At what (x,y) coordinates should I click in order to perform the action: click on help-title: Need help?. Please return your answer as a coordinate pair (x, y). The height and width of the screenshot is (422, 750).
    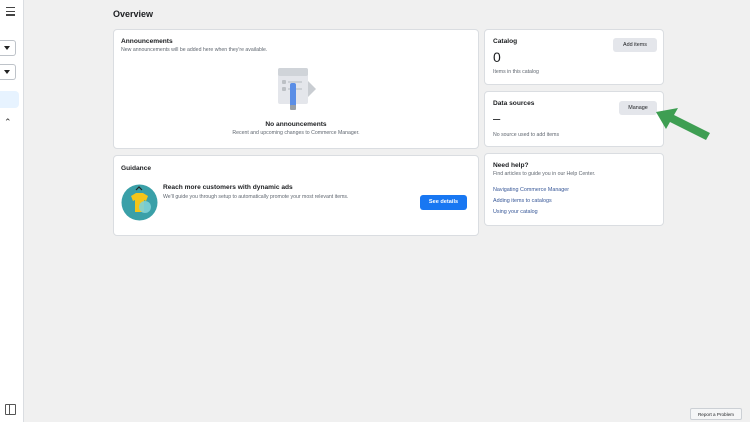
    Looking at the image, I should click on (511, 165).